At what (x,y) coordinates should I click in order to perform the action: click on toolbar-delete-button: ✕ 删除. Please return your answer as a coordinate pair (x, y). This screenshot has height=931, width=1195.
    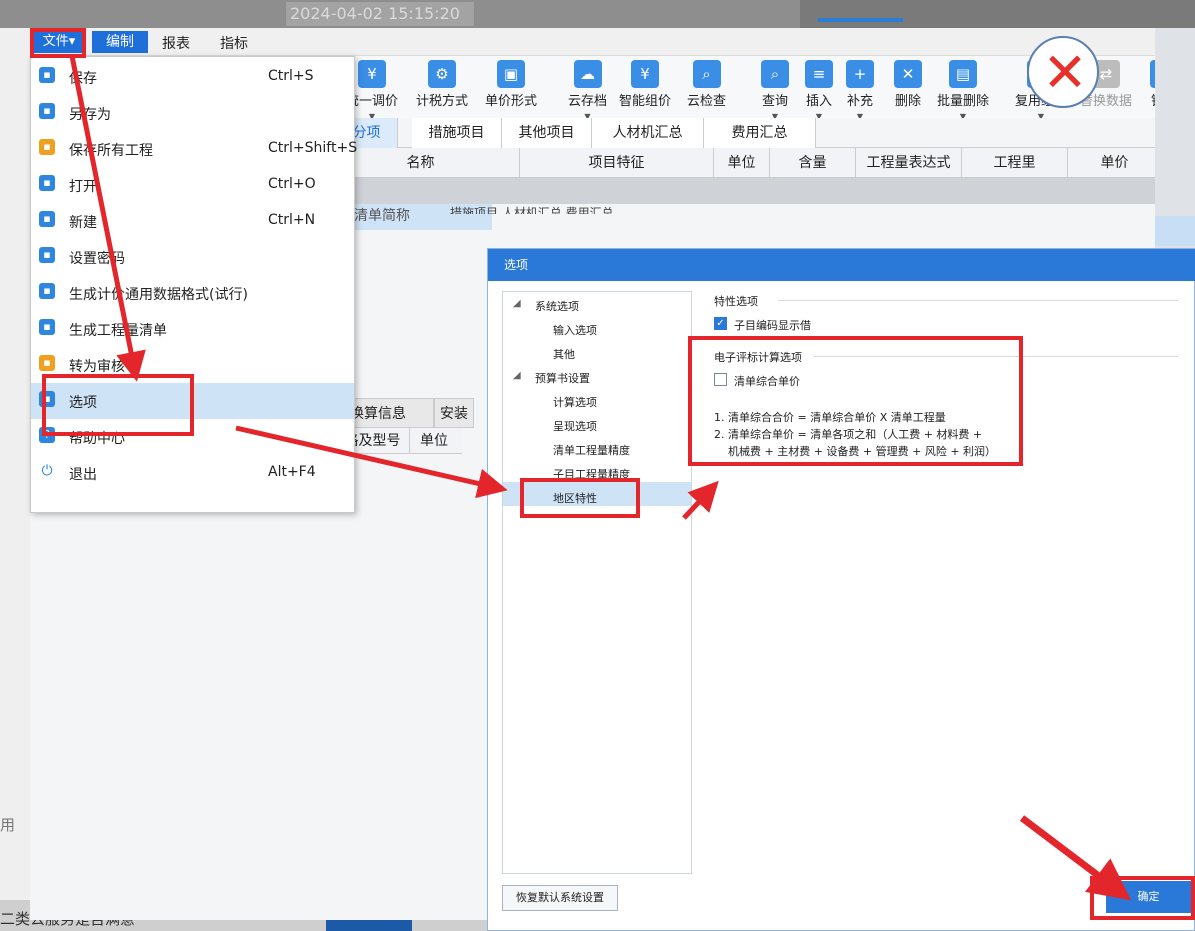
    Looking at the image, I should click on (908, 84).